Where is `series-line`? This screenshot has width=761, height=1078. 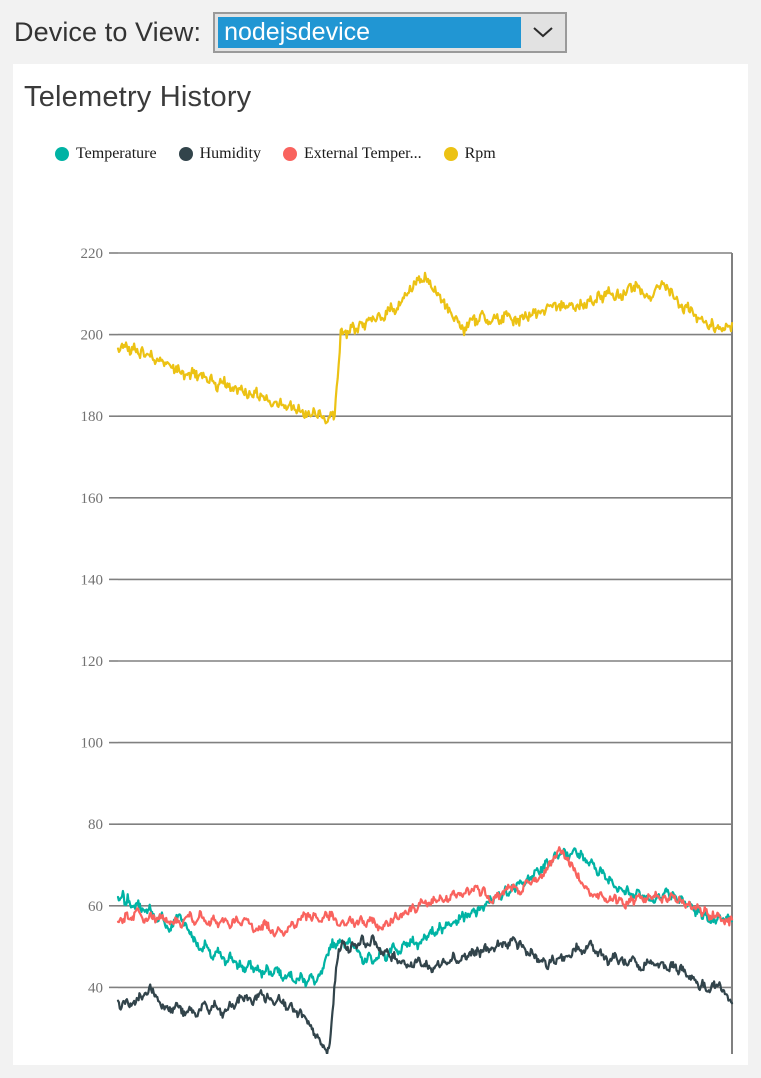
series-line is located at coordinates (425, 348).